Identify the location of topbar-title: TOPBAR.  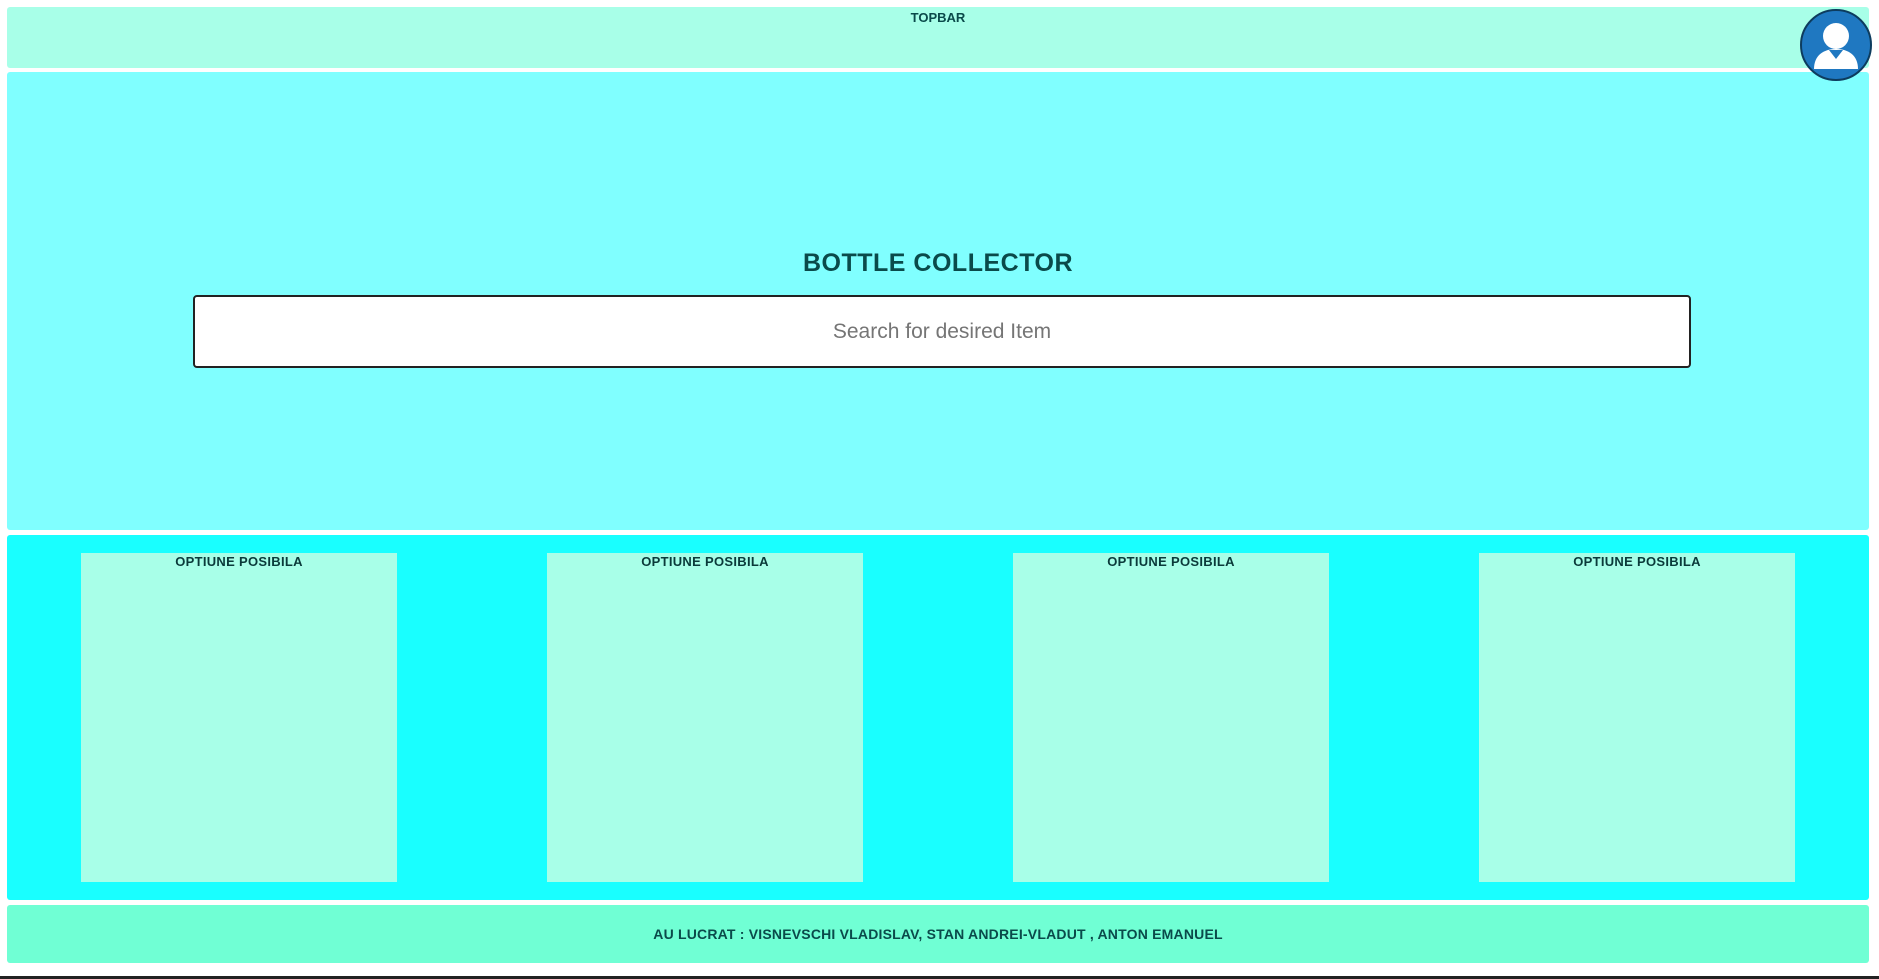
(938, 17).